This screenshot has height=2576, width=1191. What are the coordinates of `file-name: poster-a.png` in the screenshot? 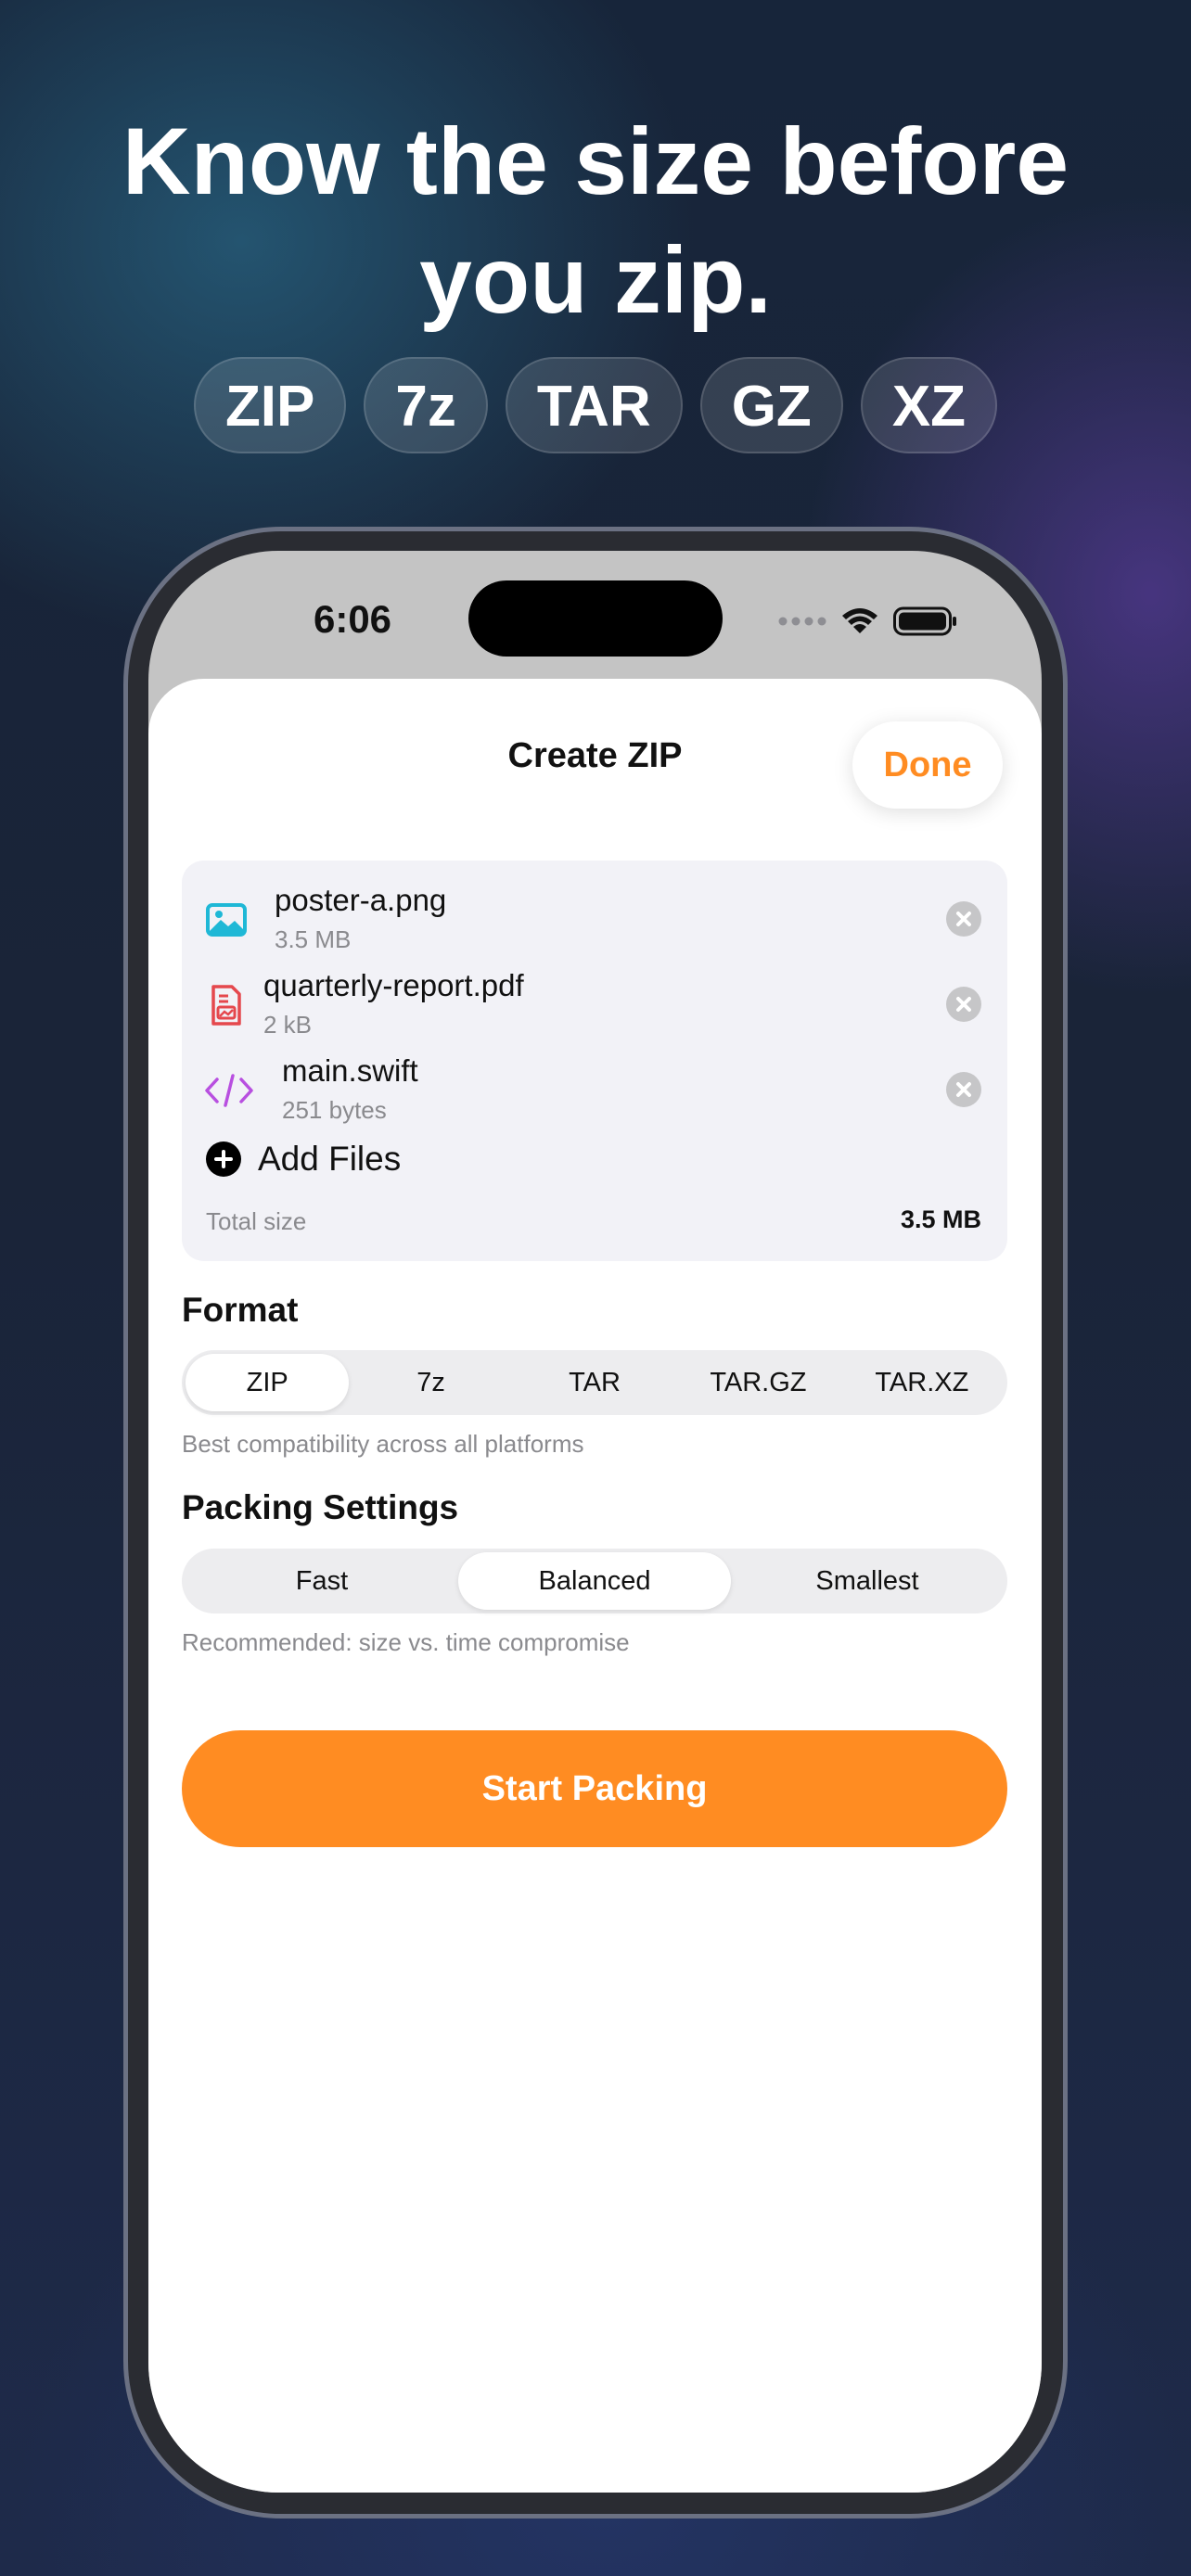 It's located at (361, 900).